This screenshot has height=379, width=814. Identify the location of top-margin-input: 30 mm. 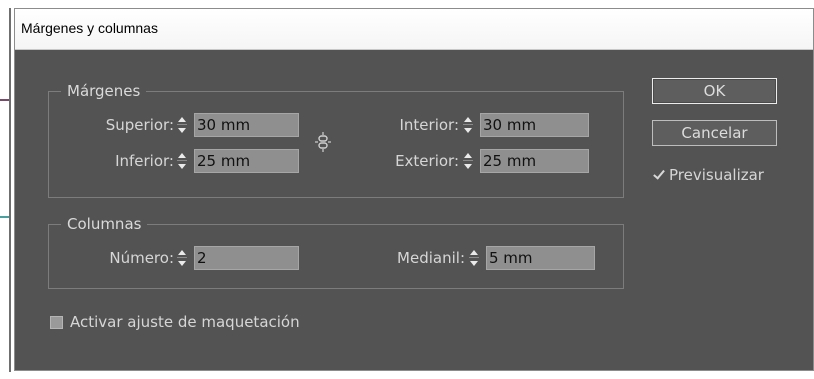
(246, 125).